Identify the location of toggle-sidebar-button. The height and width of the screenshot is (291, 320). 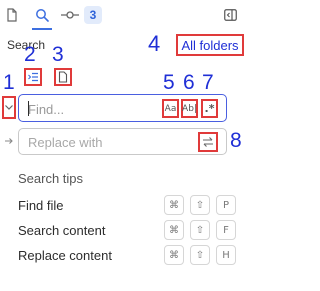
(230, 15).